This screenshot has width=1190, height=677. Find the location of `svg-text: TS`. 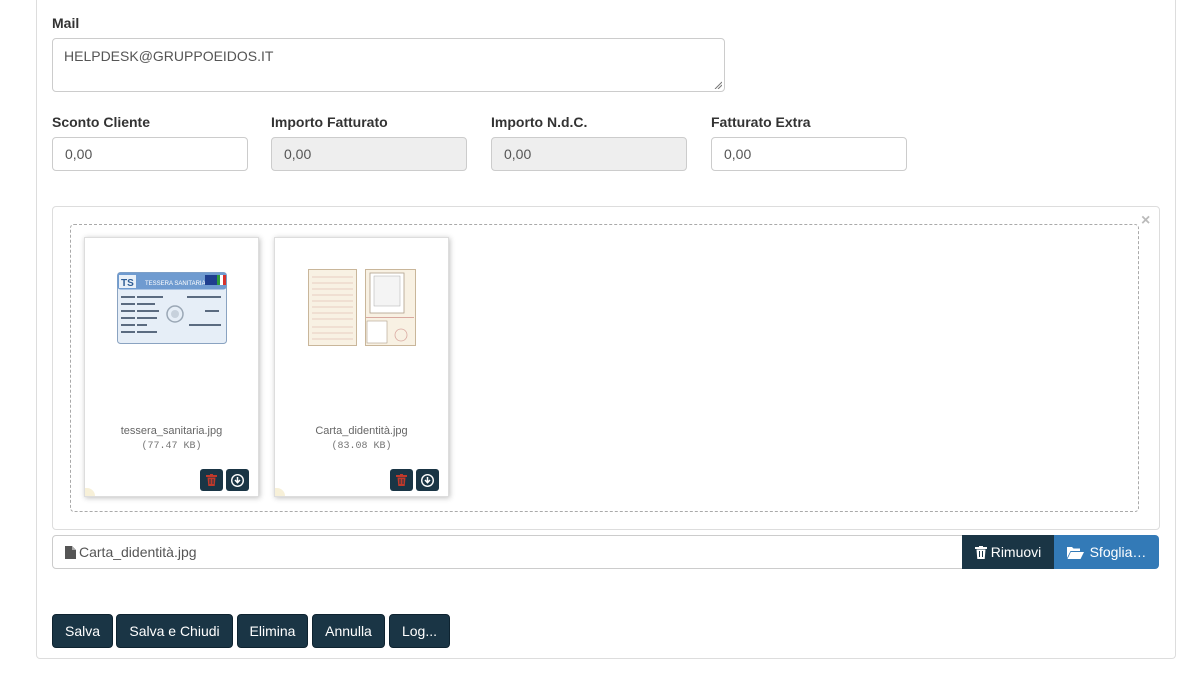

svg-text: TS is located at coordinates (127, 283).